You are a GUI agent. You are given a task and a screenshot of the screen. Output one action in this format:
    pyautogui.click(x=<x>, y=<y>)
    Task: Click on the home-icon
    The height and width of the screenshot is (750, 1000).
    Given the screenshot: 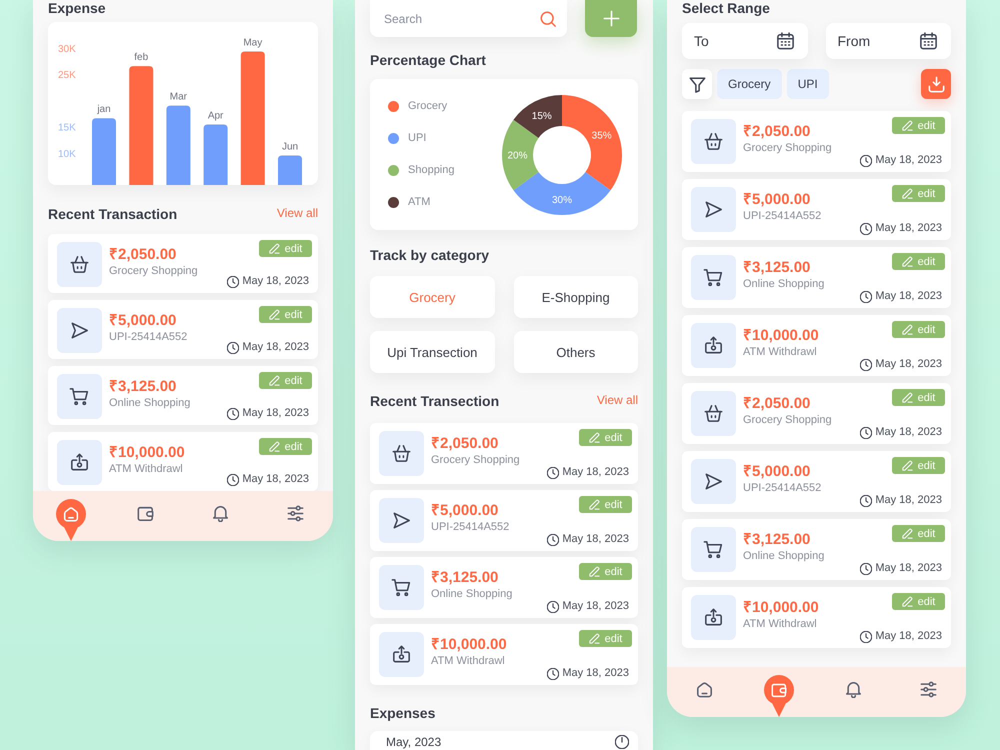 What is the action you would take?
    pyautogui.click(x=71, y=520)
    